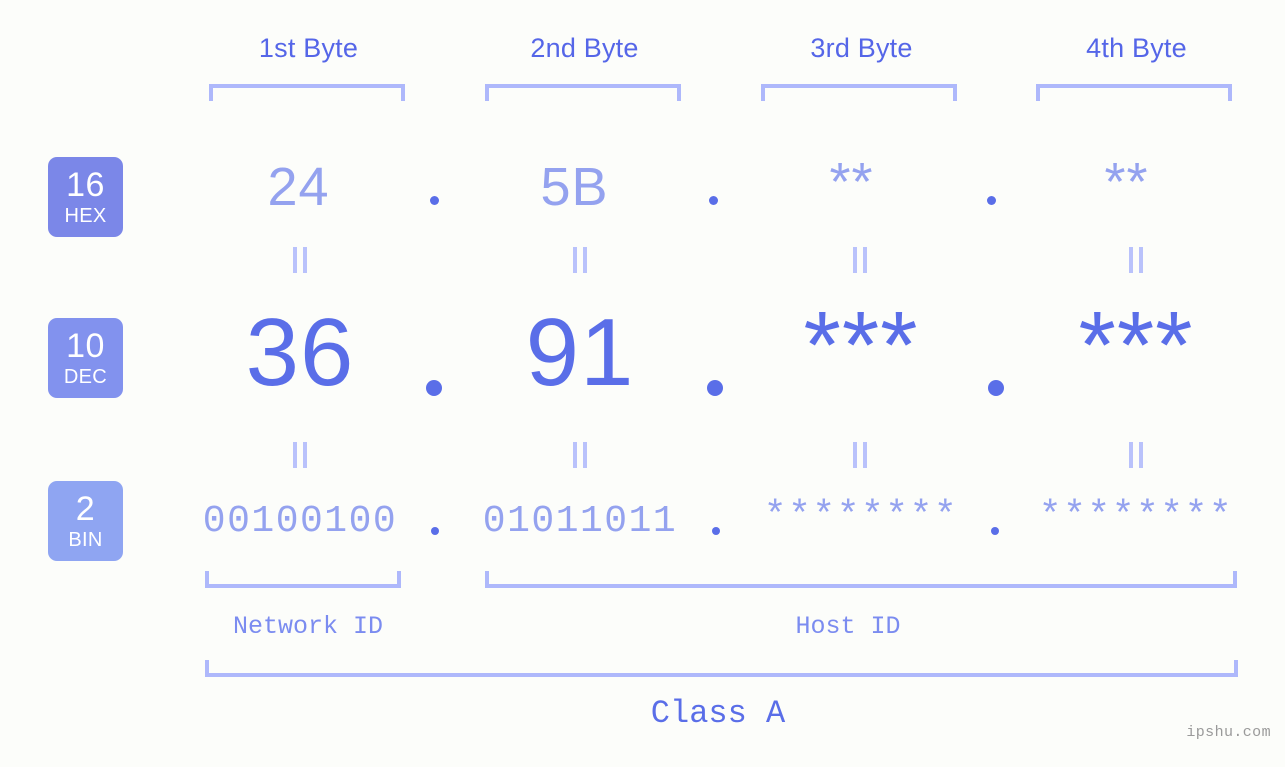  What do you see at coordinates (584, 48) in the screenshot?
I see `byte-header-2: 2nd Byte` at bounding box center [584, 48].